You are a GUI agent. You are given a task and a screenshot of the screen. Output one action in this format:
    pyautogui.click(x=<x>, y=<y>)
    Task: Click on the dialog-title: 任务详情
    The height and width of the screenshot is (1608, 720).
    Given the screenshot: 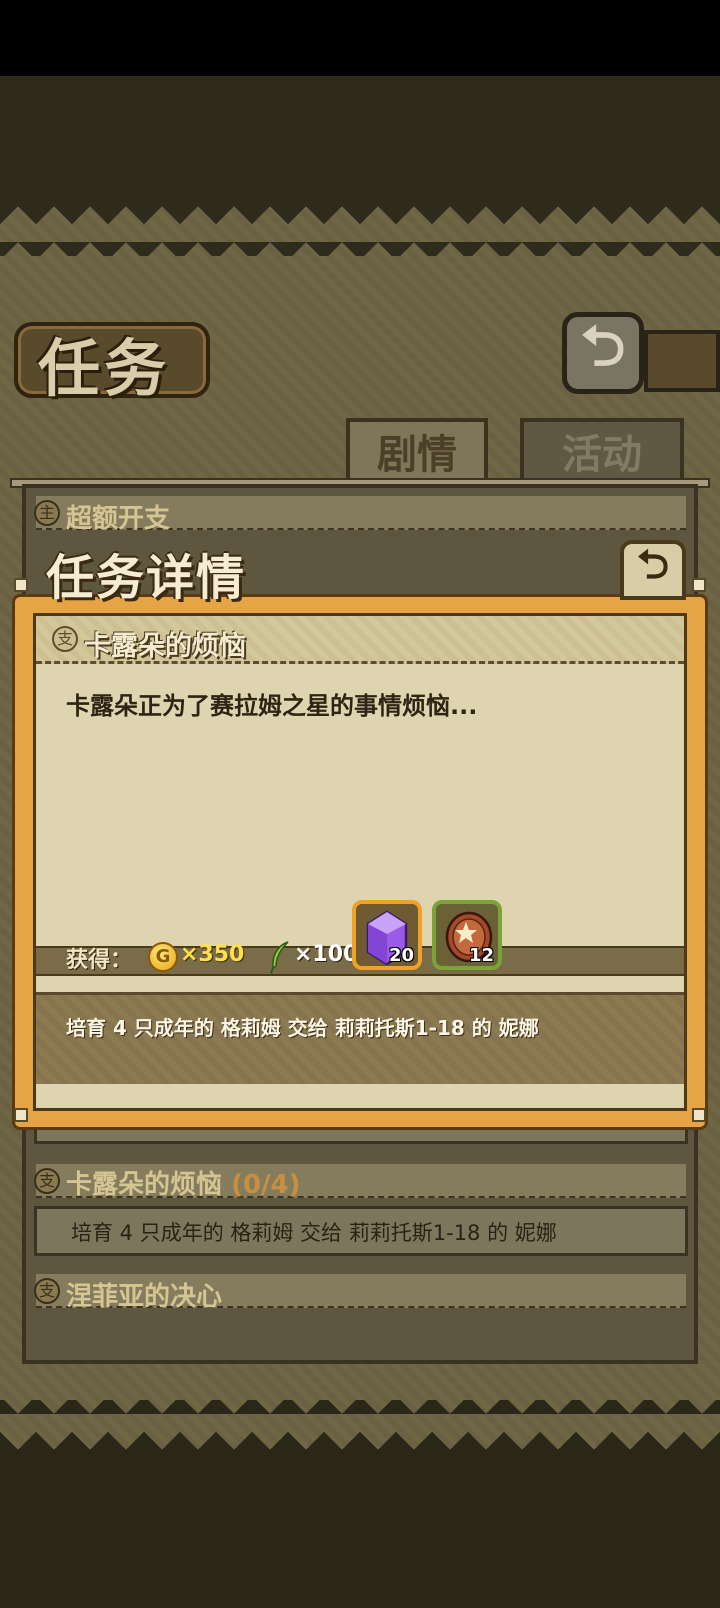 What is the action you would take?
    pyautogui.click(x=146, y=578)
    